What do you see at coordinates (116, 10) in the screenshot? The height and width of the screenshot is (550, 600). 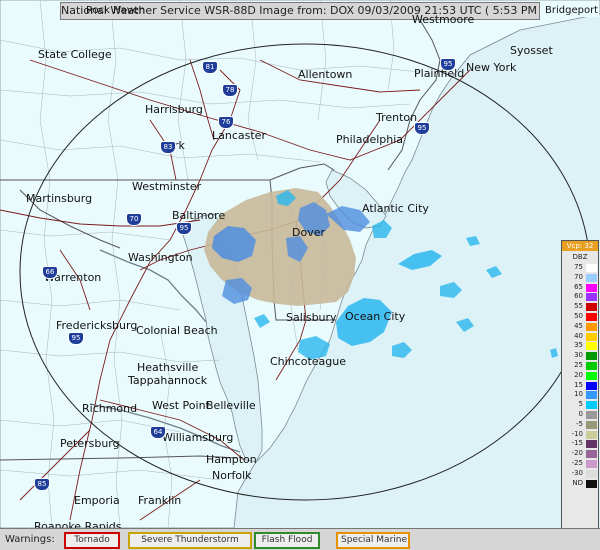 I see `city-label: Rock Haven` at bounding box center [116, 10].